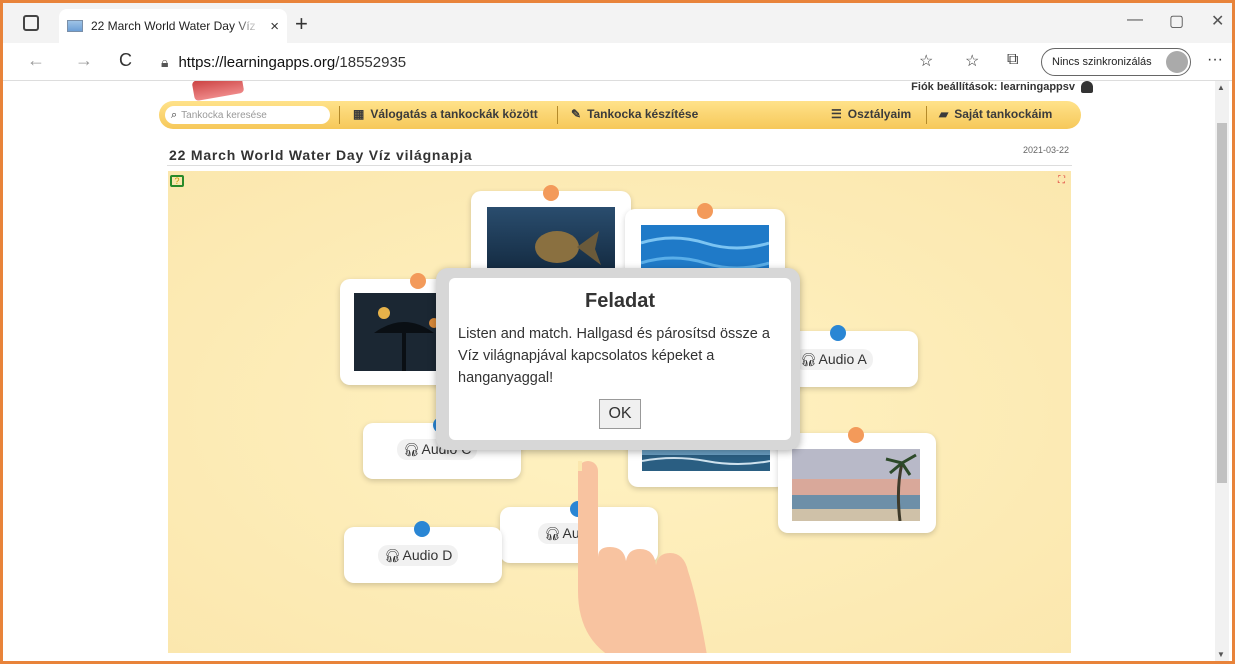 This screenshot has height=664, width=1235. I want to click on audio-d-text: Audio D, so click(427, 555).